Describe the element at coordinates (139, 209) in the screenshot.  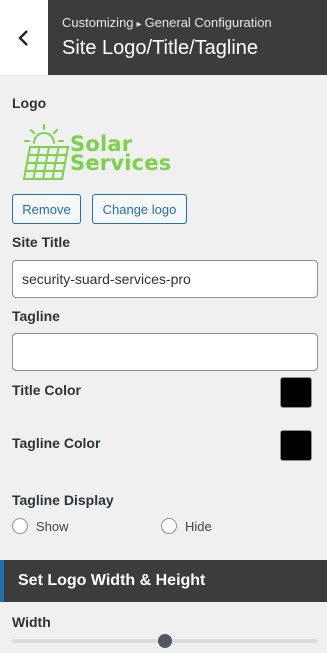
I see `change-logo-button: Change logo` at that location.